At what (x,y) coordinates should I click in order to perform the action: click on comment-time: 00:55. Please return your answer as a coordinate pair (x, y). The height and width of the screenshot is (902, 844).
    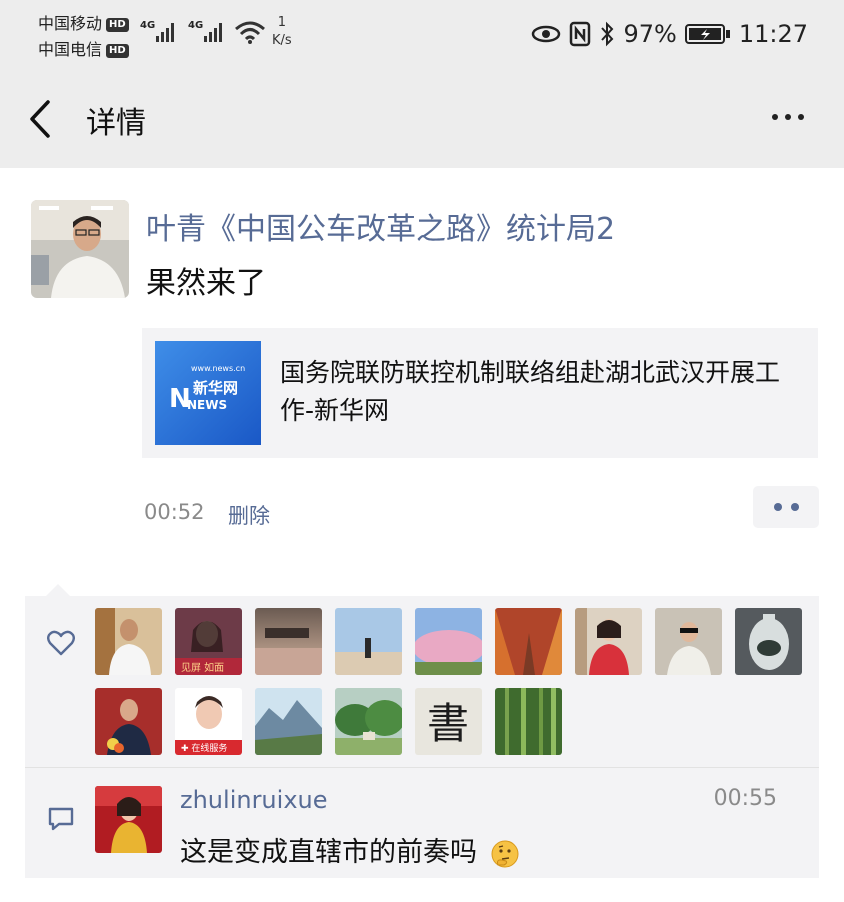
    Looking at the image, I should click on (745, 798).